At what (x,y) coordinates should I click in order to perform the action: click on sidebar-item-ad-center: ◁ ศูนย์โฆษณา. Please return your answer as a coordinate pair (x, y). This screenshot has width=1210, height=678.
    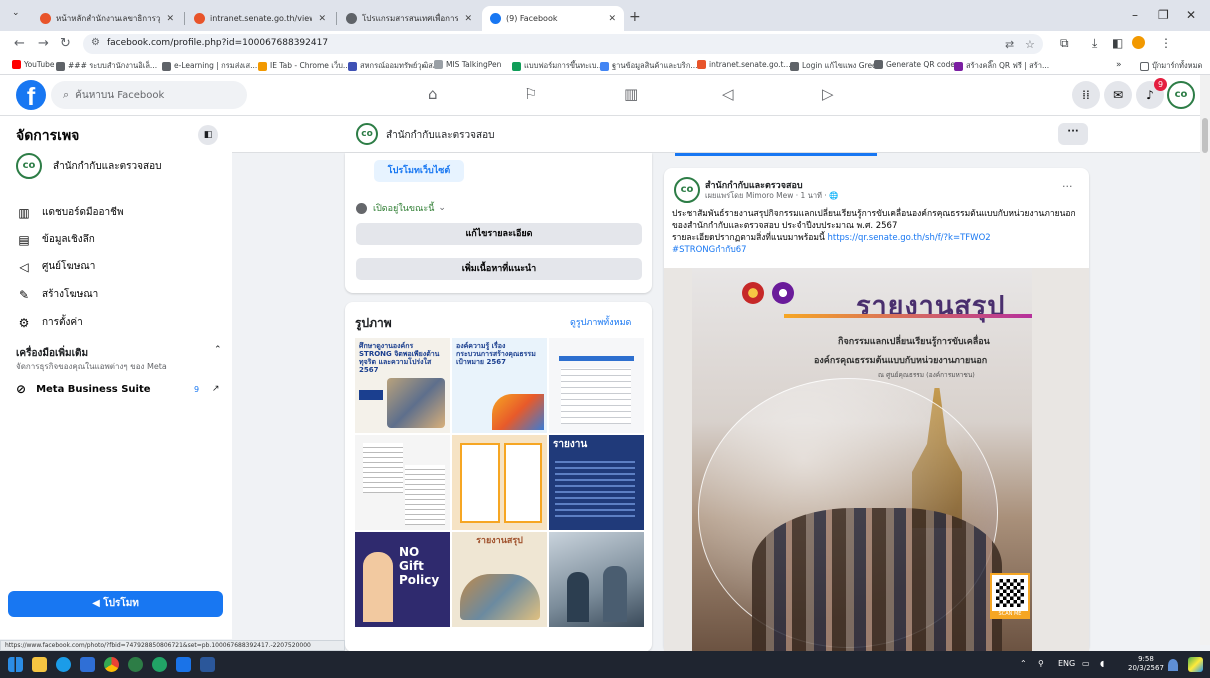
    Looking at the image, I should click on (55, 266).